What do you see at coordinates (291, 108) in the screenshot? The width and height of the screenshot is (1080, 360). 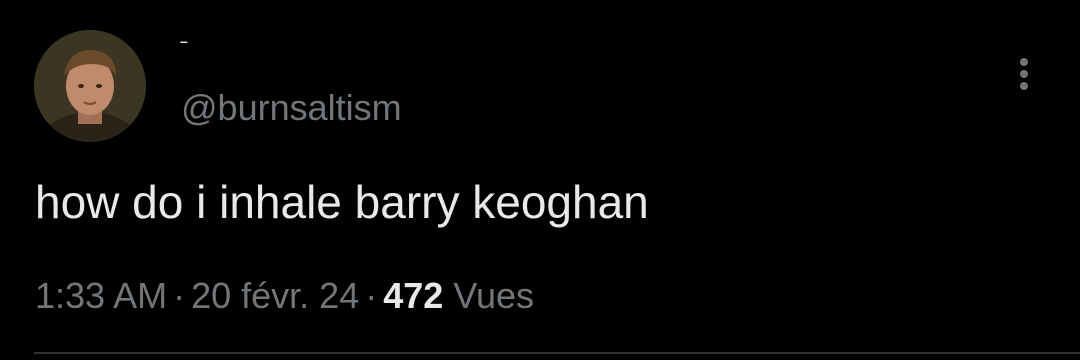 I see `user-handle: @burnsaltism` at bounding box center [291, 108].